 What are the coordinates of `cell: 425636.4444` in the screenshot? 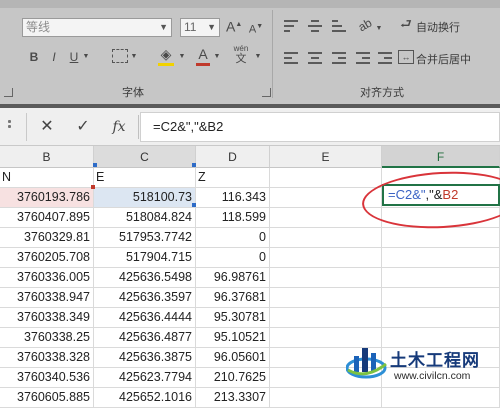 It's located at (145, 318).